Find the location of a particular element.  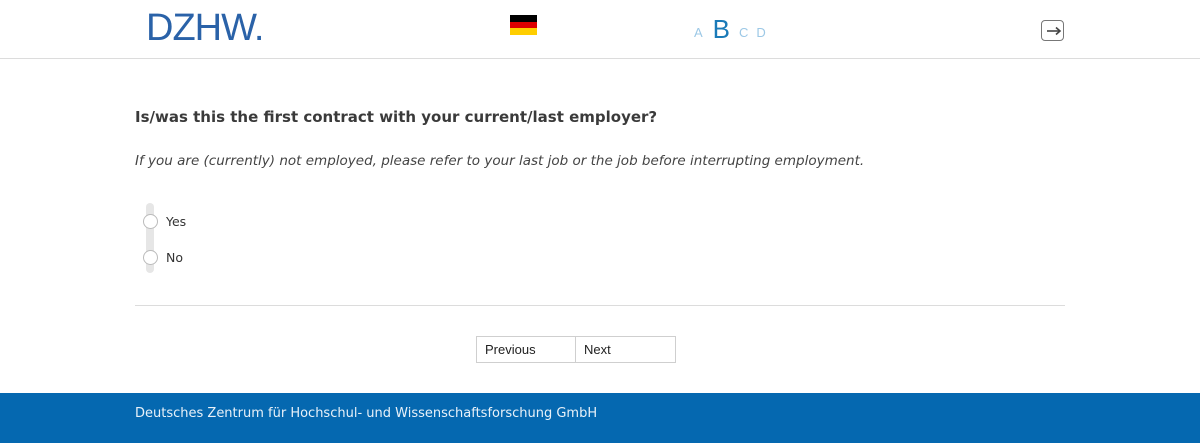

font-size-c: C is located at coordinates (743, 32).